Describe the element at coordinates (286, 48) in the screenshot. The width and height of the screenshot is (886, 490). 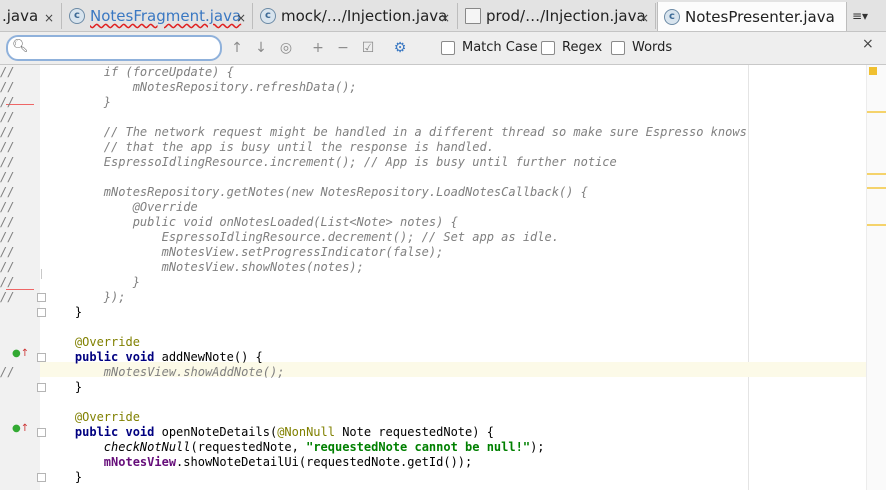
I see `find-all-icon: ◎` at that location.